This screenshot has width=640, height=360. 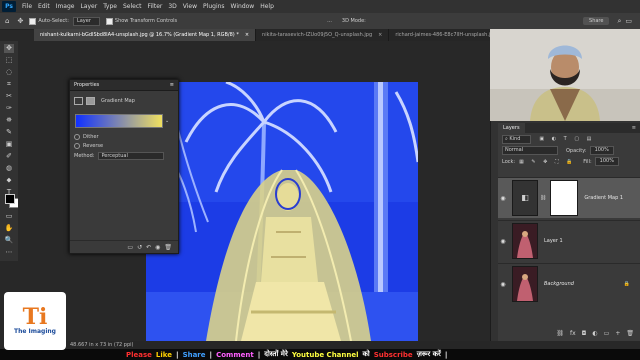 What do you see at coordinates (9, 228) in the screenshot?
I see `hand-tool-icon: ✋` at bounding box center [9, 228].